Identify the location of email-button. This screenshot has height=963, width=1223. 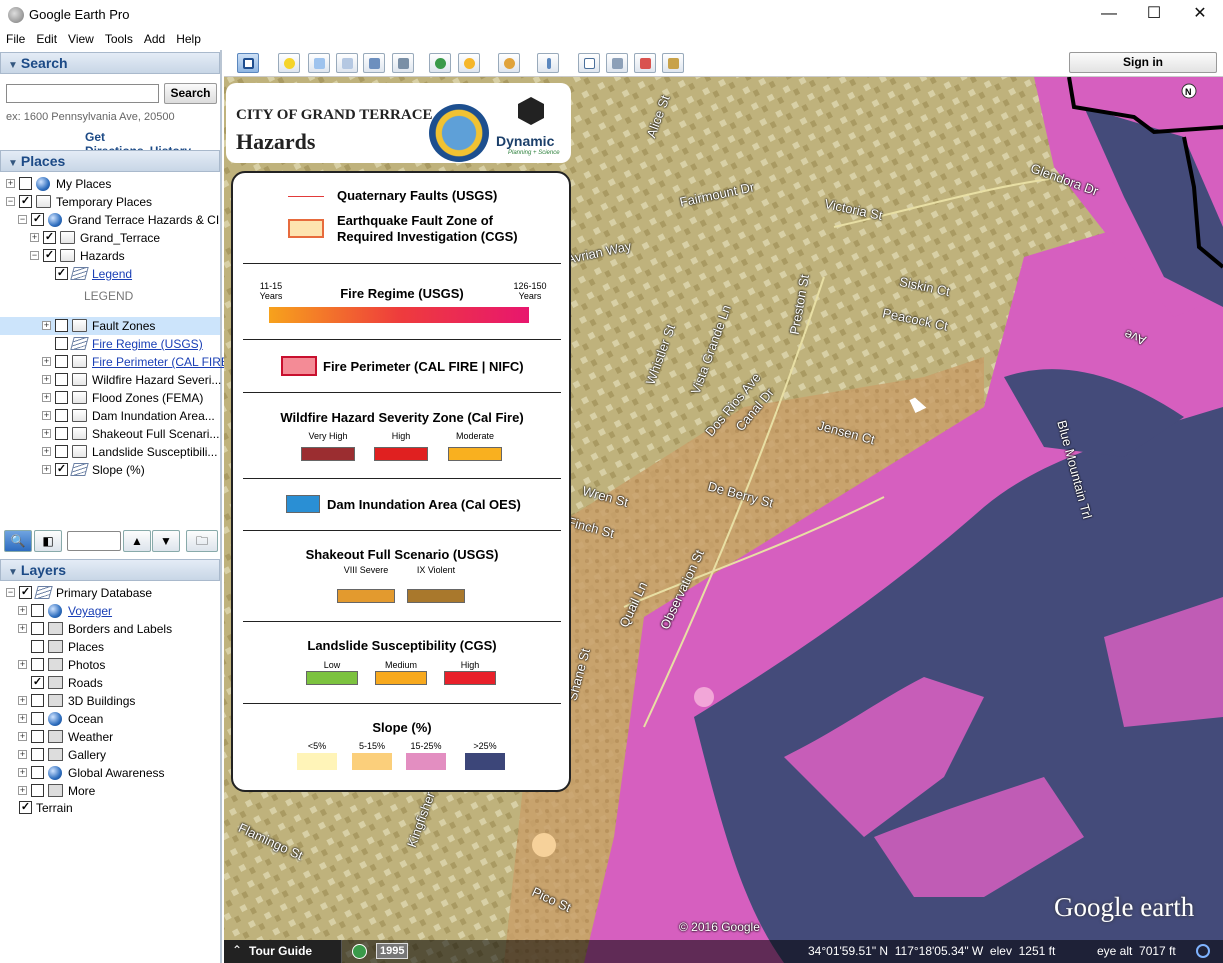
(589, 63).